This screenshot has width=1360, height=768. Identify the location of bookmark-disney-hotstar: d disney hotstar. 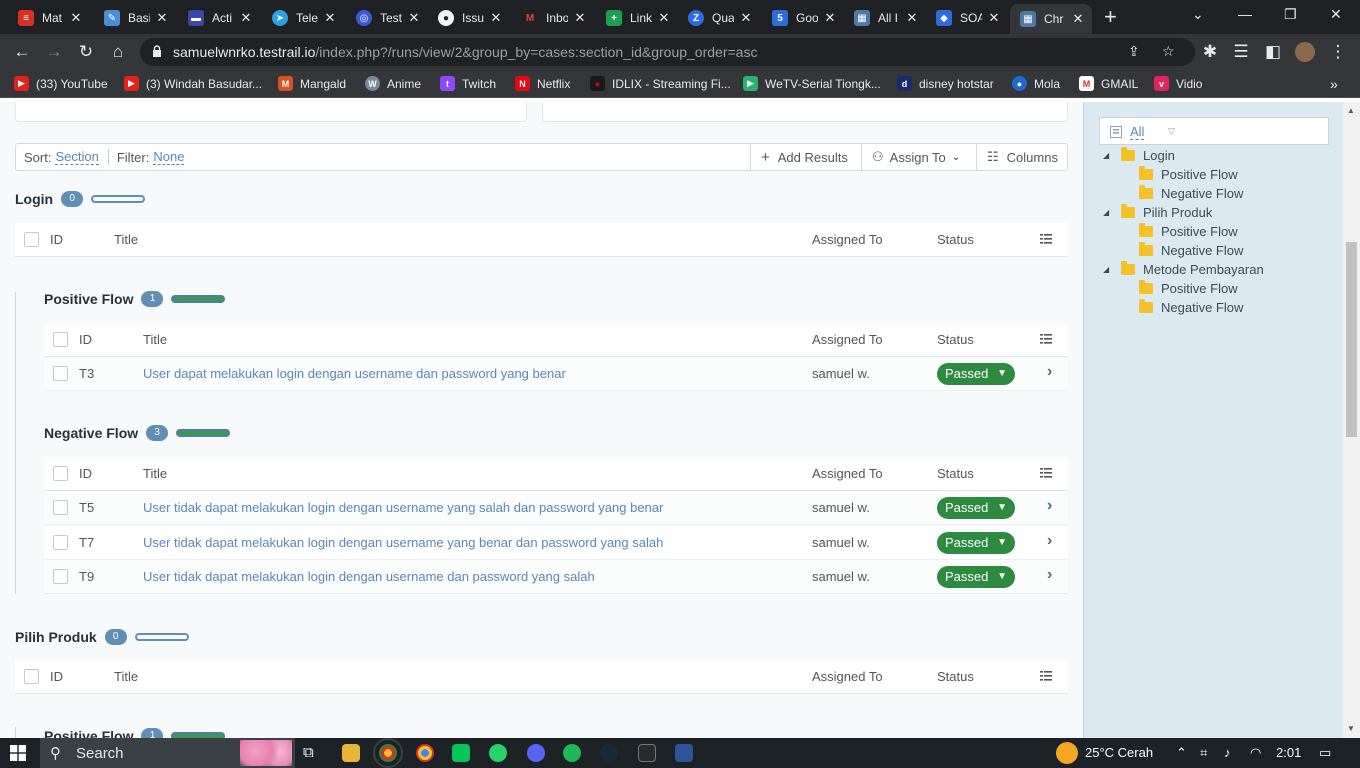
(945, 83).